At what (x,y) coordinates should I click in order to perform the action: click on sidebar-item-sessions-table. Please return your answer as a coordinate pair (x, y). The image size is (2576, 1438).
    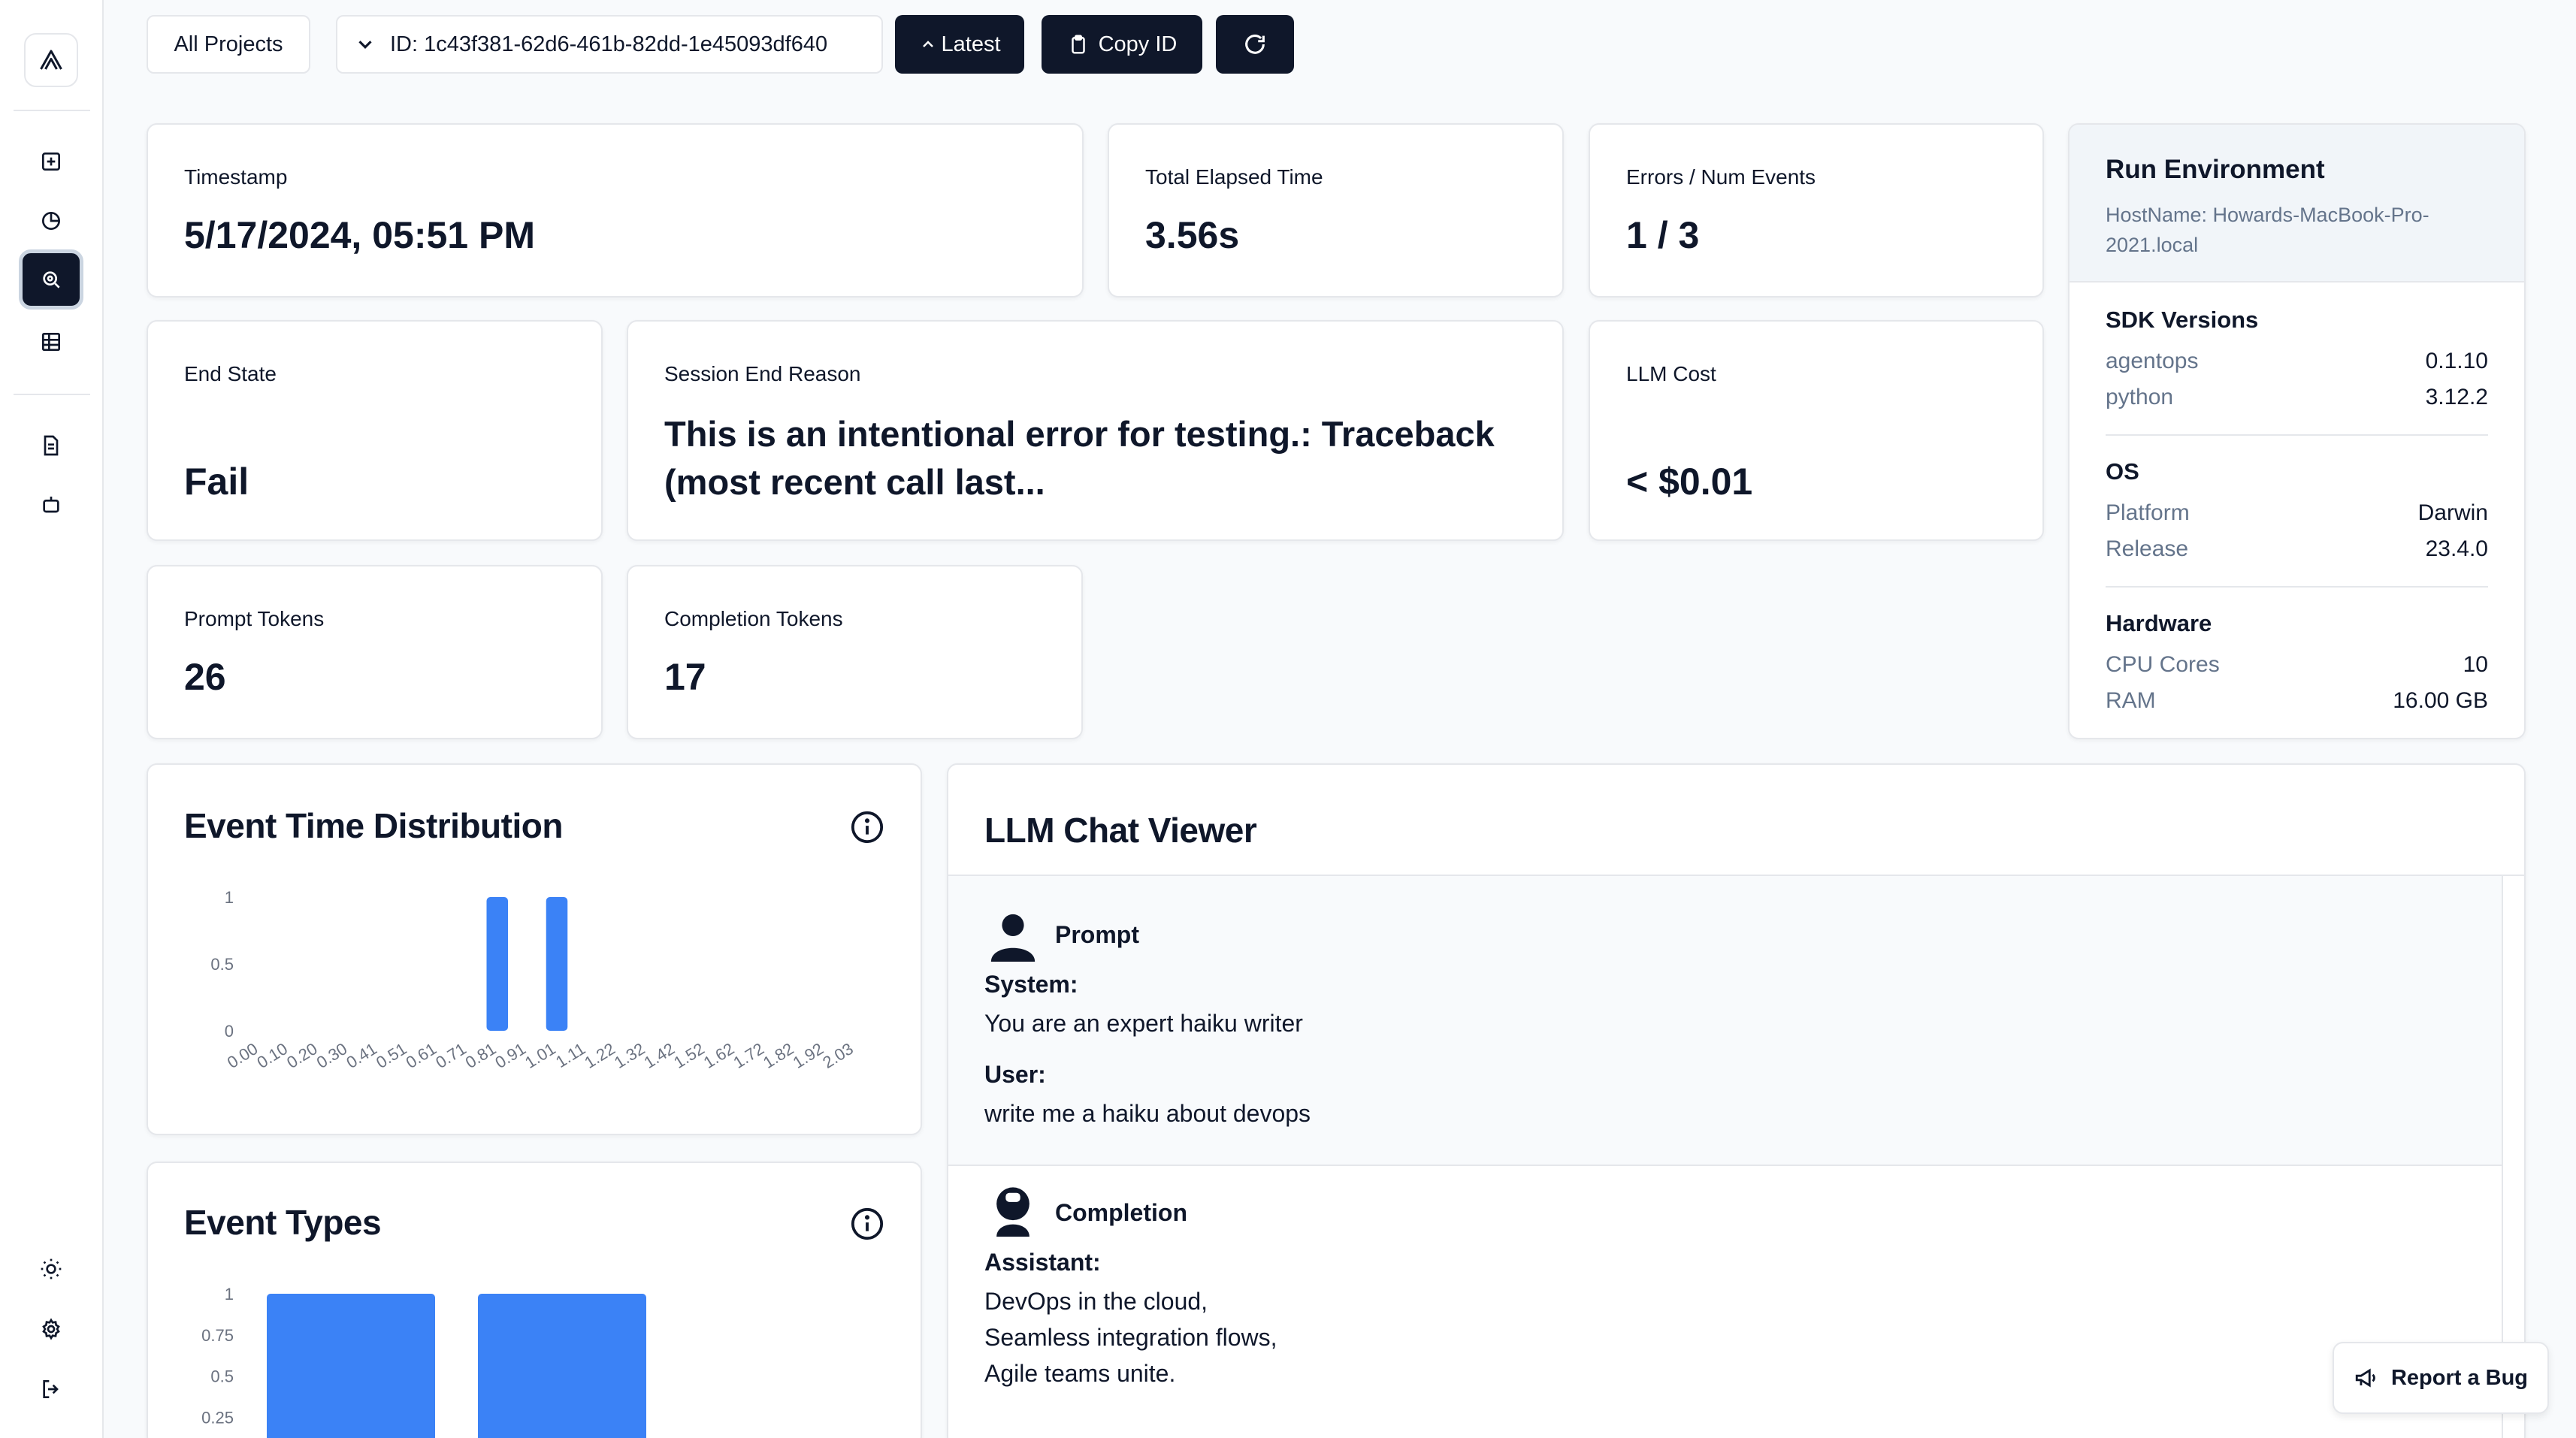
    Looking at the image, I should click on (51, 342).